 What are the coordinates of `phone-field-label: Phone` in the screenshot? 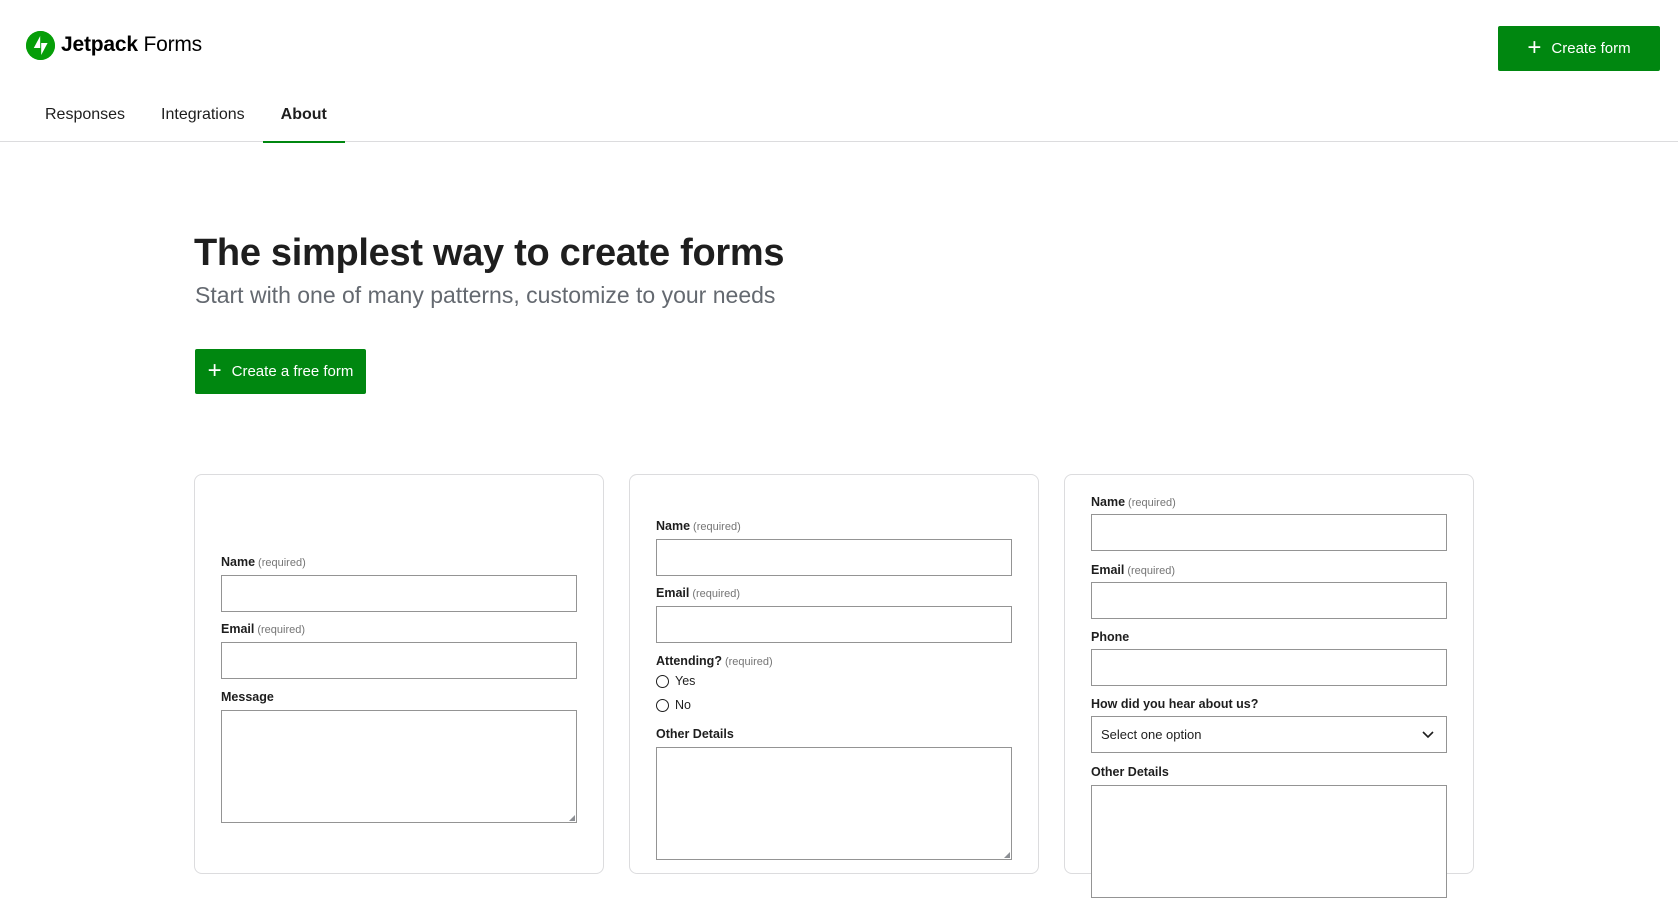 It's located at (1110, 637).